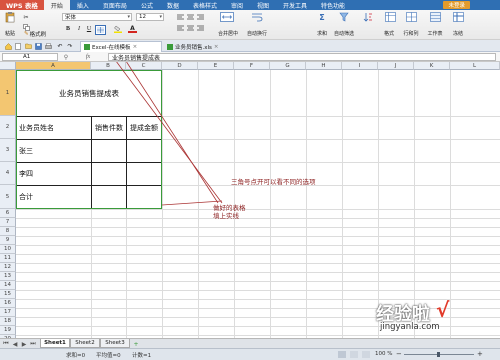 Image resolution: width=500 pixels, height=360 pixels. Describe the element at coordinates (456, 5) in the screenshot. I see `sign-in-button: 未登录` at that location.